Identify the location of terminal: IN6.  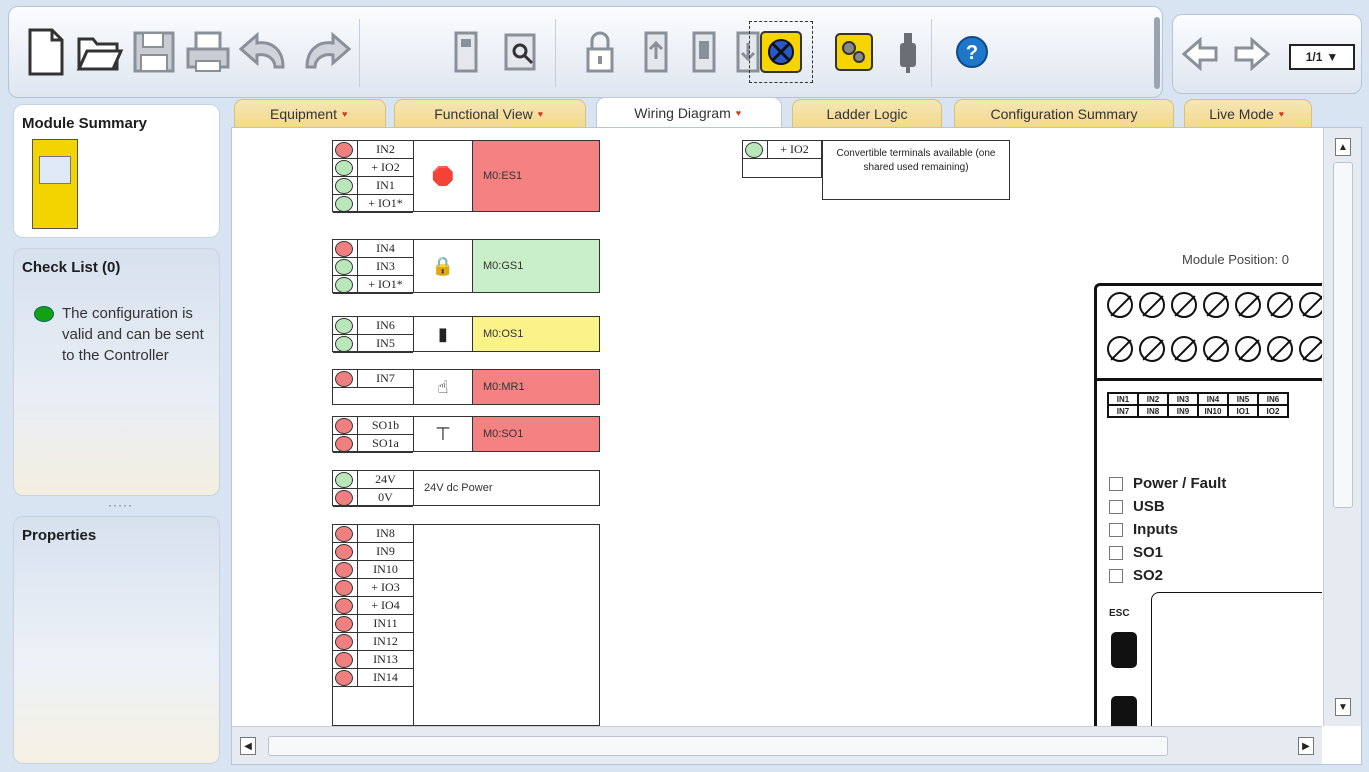
(373, 326).